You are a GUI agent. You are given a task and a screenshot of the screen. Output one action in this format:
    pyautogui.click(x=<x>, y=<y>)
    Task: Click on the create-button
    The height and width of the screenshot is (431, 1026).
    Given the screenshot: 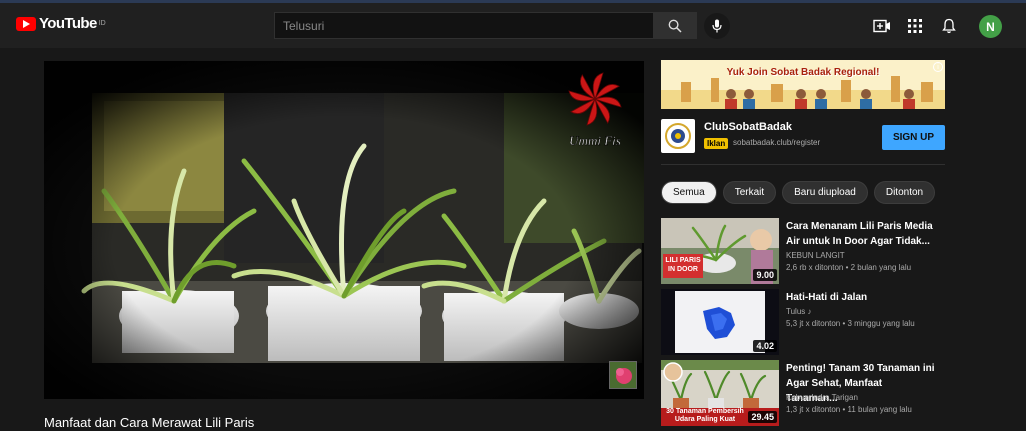 What is the action you would take?
    pyautogui.click(x=882, y=26)
    